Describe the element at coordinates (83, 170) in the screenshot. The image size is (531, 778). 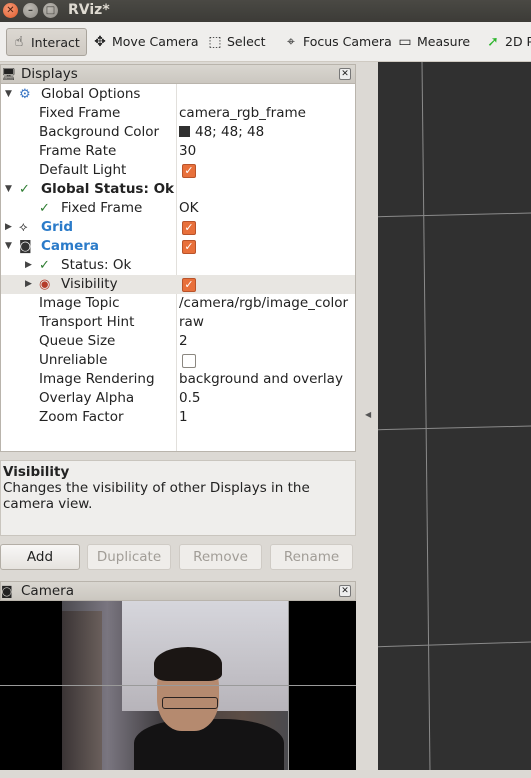
I see `tree-row-label: Default Light` at that location.